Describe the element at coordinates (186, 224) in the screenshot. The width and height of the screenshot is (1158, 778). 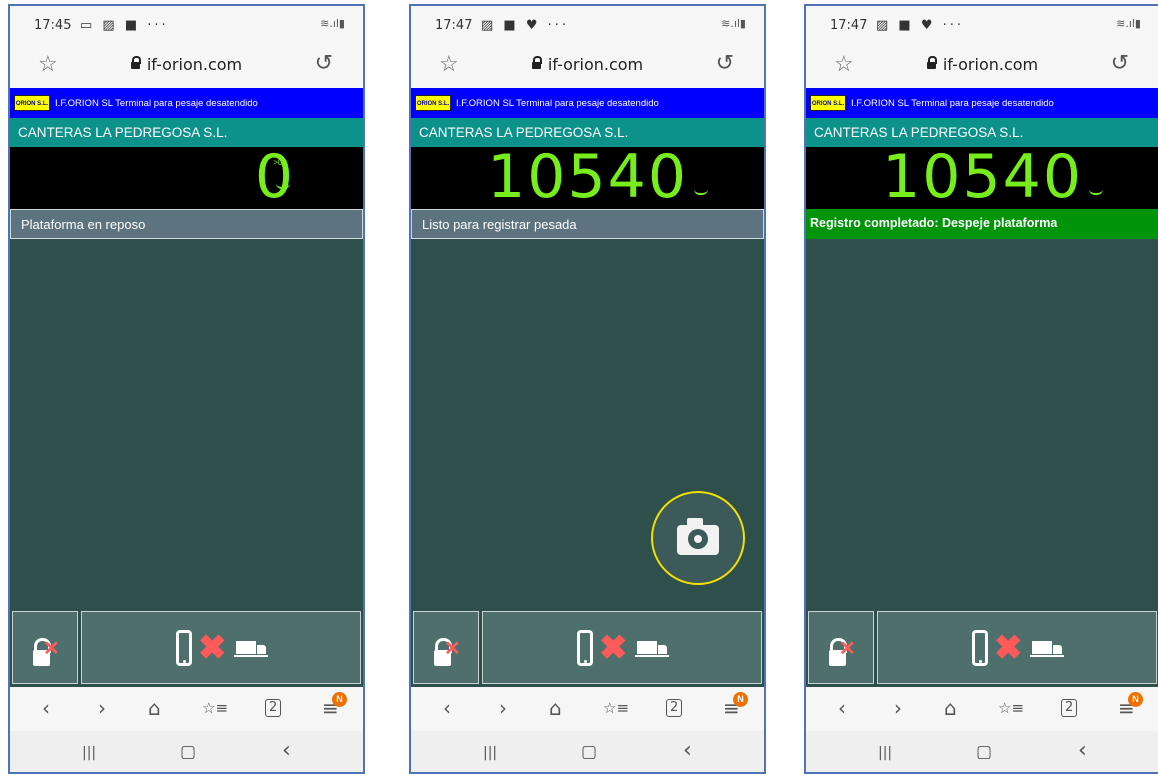
I see `status-message-bar: Plataforma en reposo` at that location.